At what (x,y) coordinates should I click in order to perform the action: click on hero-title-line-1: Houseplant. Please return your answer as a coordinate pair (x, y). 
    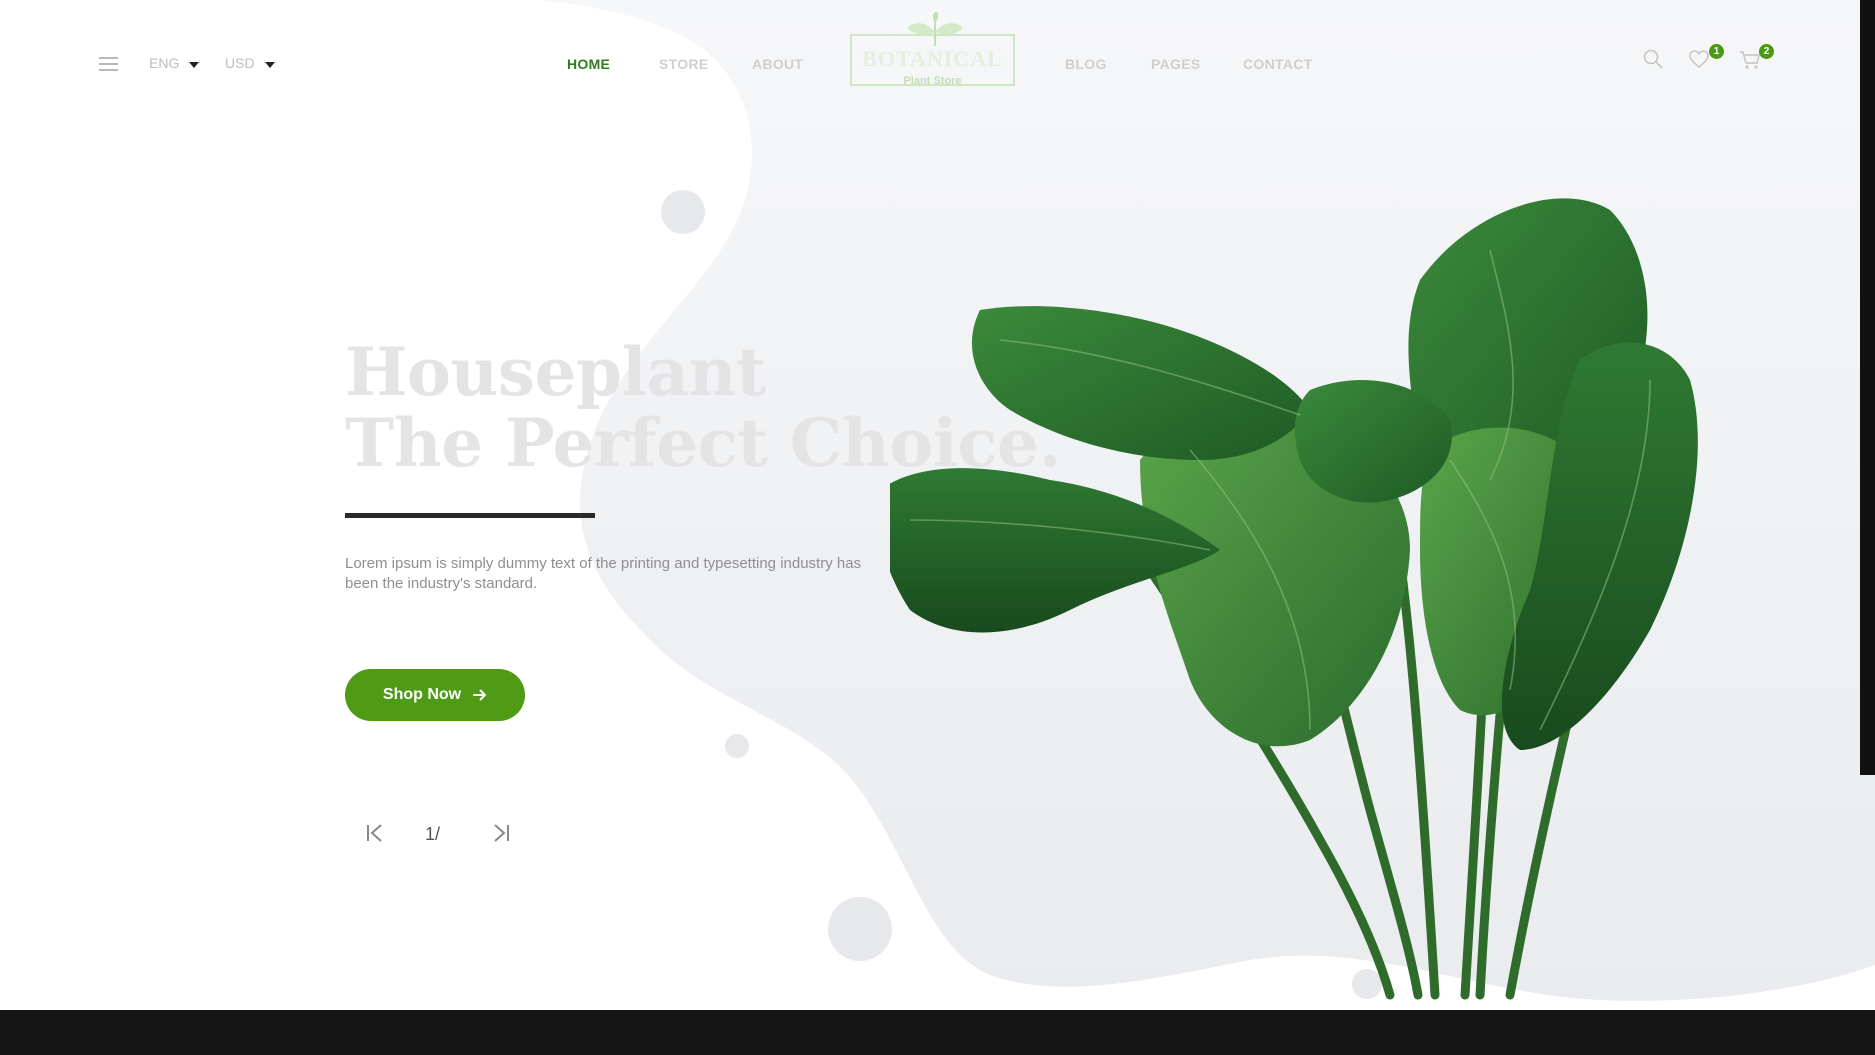
    Looking at the image, I should click on (555, 372).